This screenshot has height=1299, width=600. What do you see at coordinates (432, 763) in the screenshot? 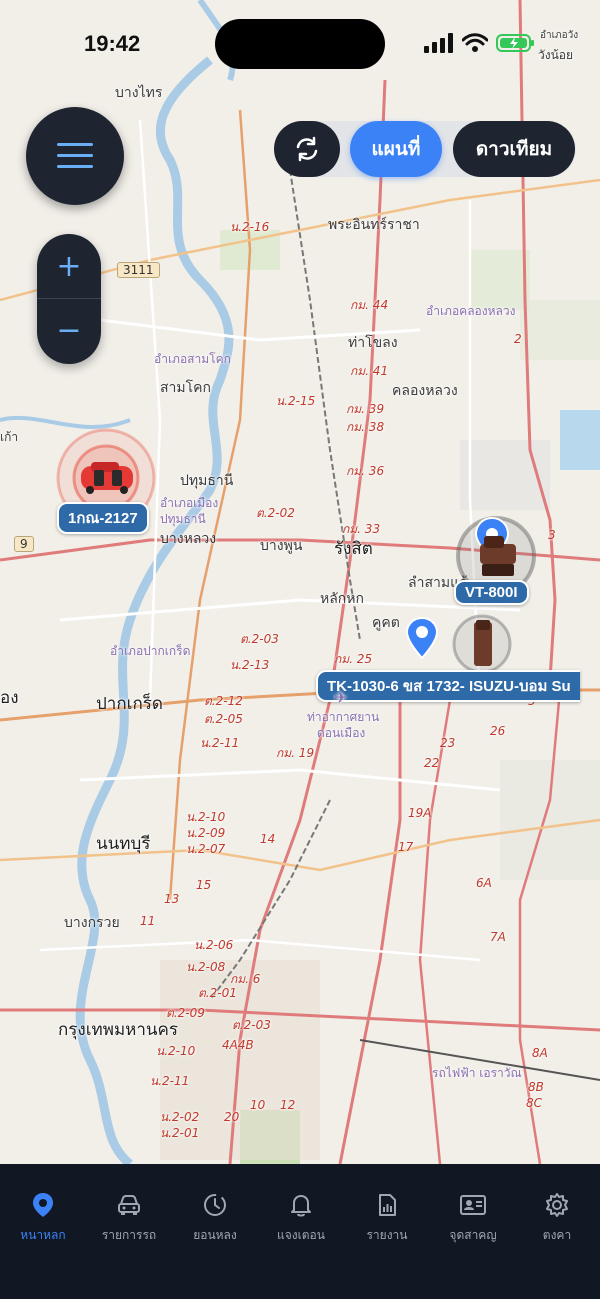
I see `road-label: 22` at bounding box center [432, 763].